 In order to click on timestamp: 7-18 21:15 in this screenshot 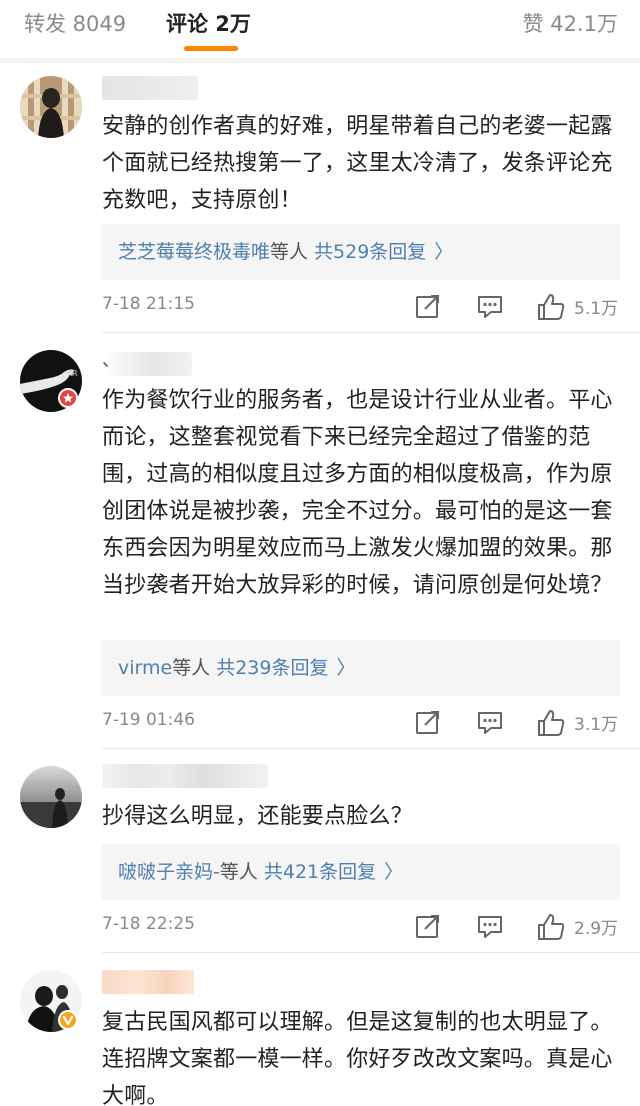, I will do `click(148, 304)`.